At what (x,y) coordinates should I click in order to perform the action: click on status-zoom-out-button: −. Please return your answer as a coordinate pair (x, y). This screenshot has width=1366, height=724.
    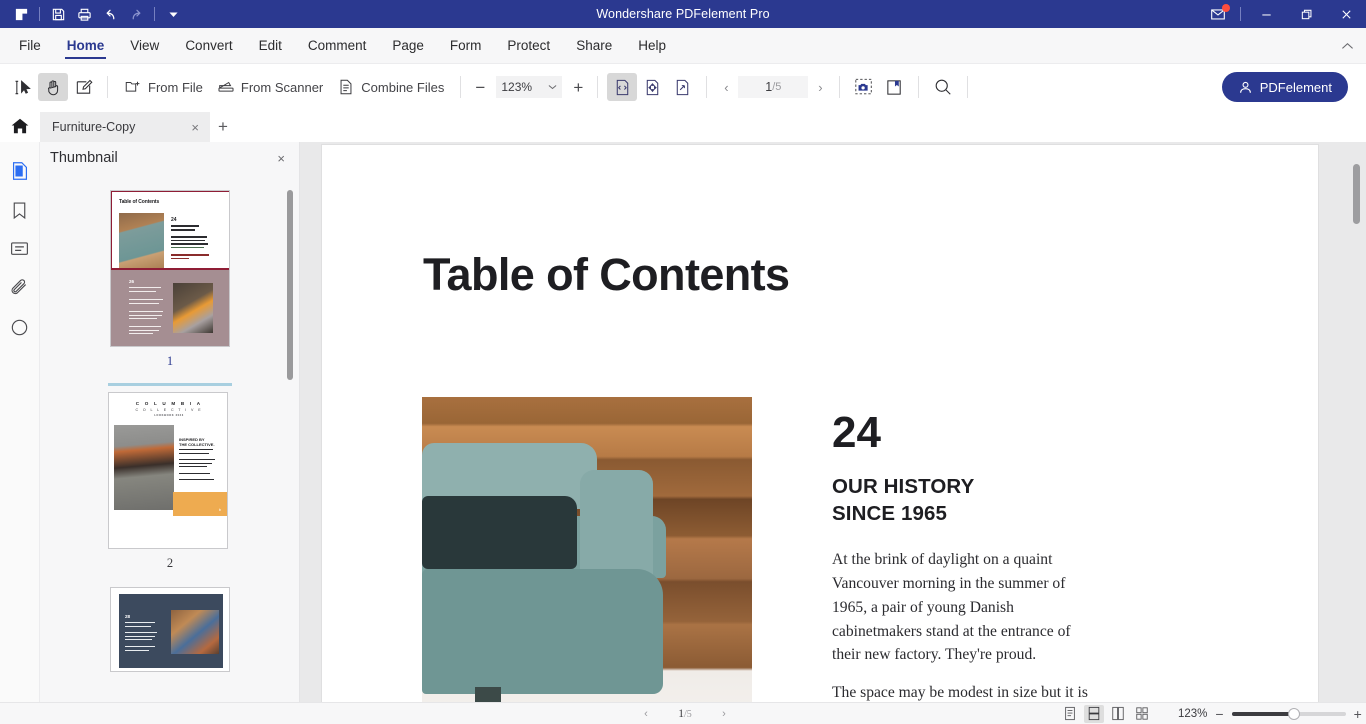
    Looking at the image, I should click on (1219, 714).